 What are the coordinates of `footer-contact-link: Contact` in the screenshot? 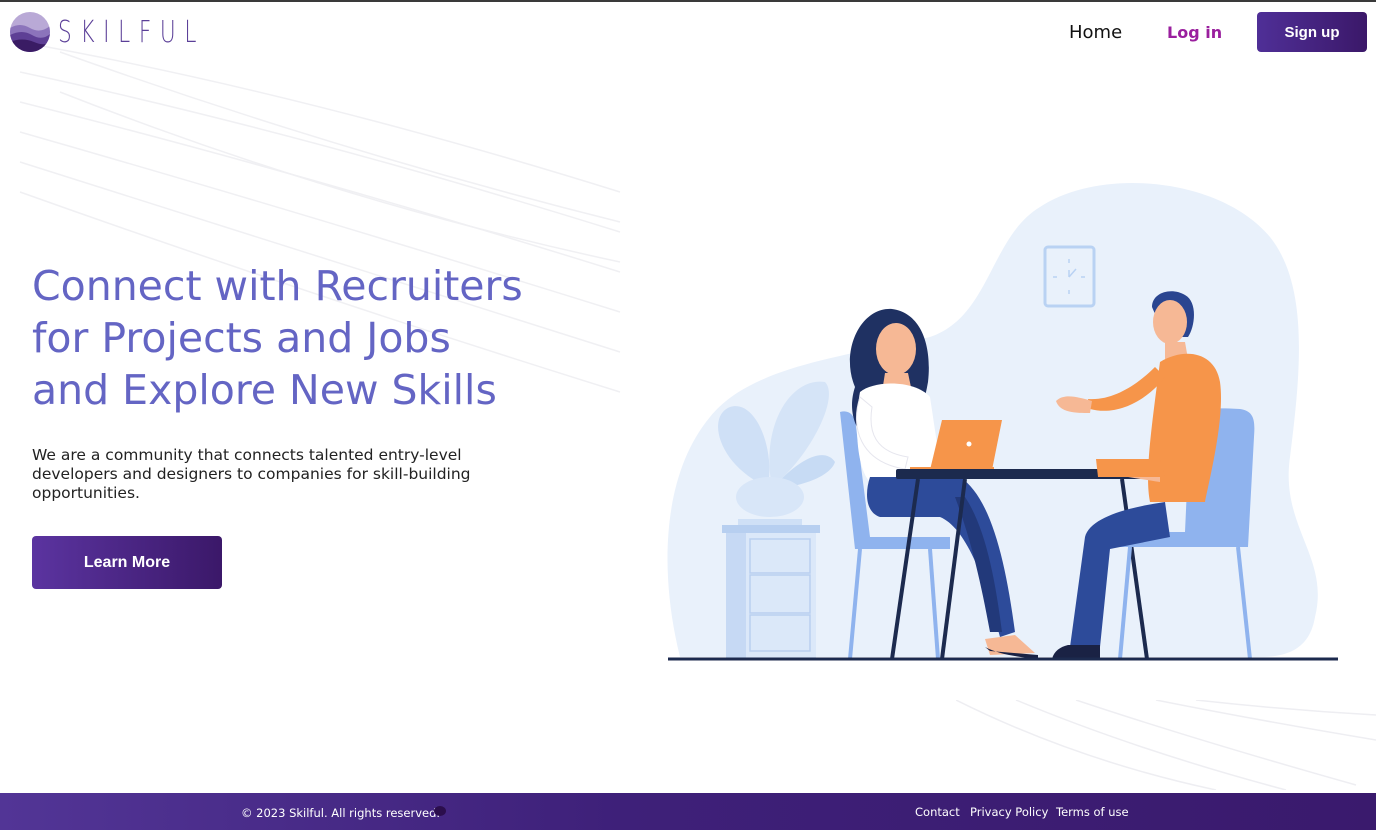 It's located at (937, 812).